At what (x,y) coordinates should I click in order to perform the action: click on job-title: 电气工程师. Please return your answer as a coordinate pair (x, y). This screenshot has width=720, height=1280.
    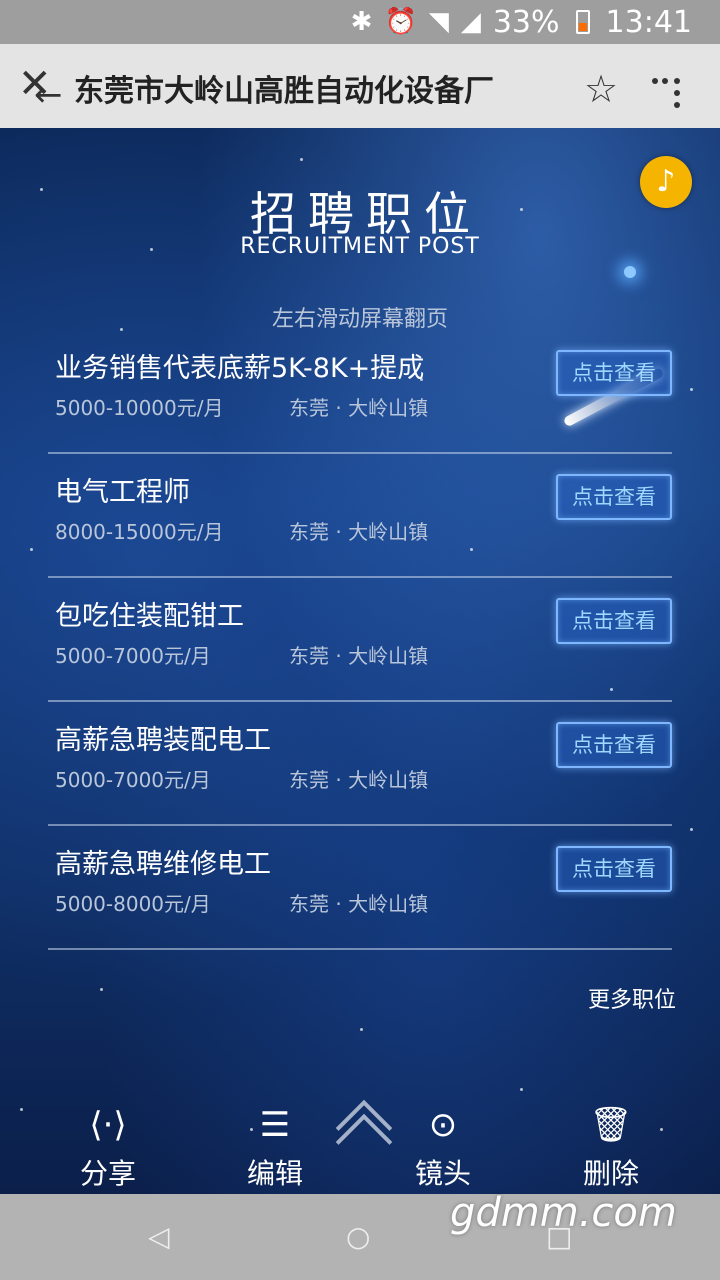
    Looking at the image, I should click on (122, 492).